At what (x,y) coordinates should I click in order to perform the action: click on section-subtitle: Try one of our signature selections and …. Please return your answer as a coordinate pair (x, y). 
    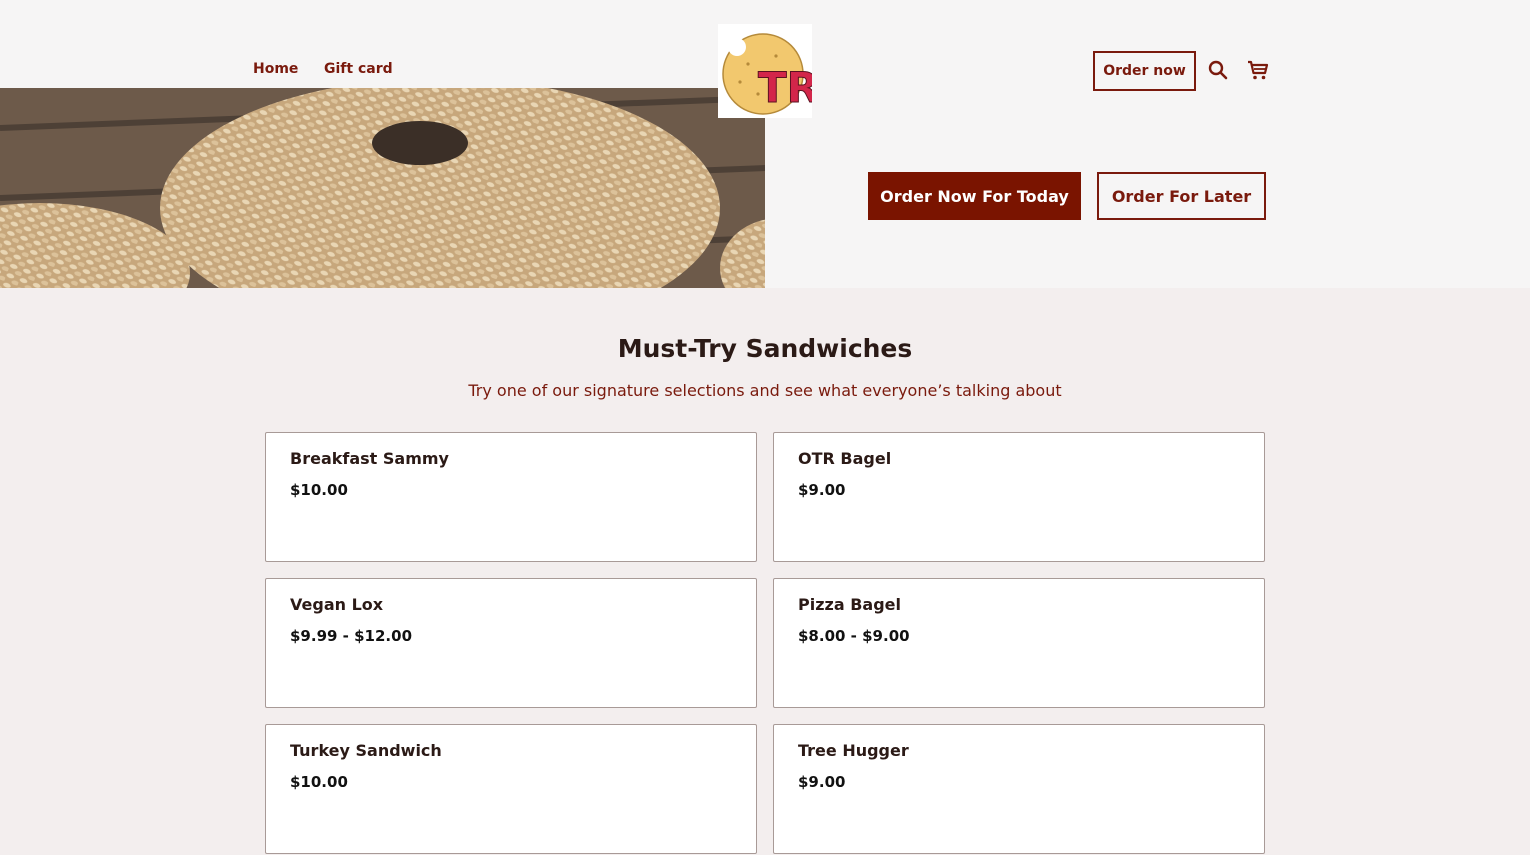
    Looking at the image, I should click on (765, 390).